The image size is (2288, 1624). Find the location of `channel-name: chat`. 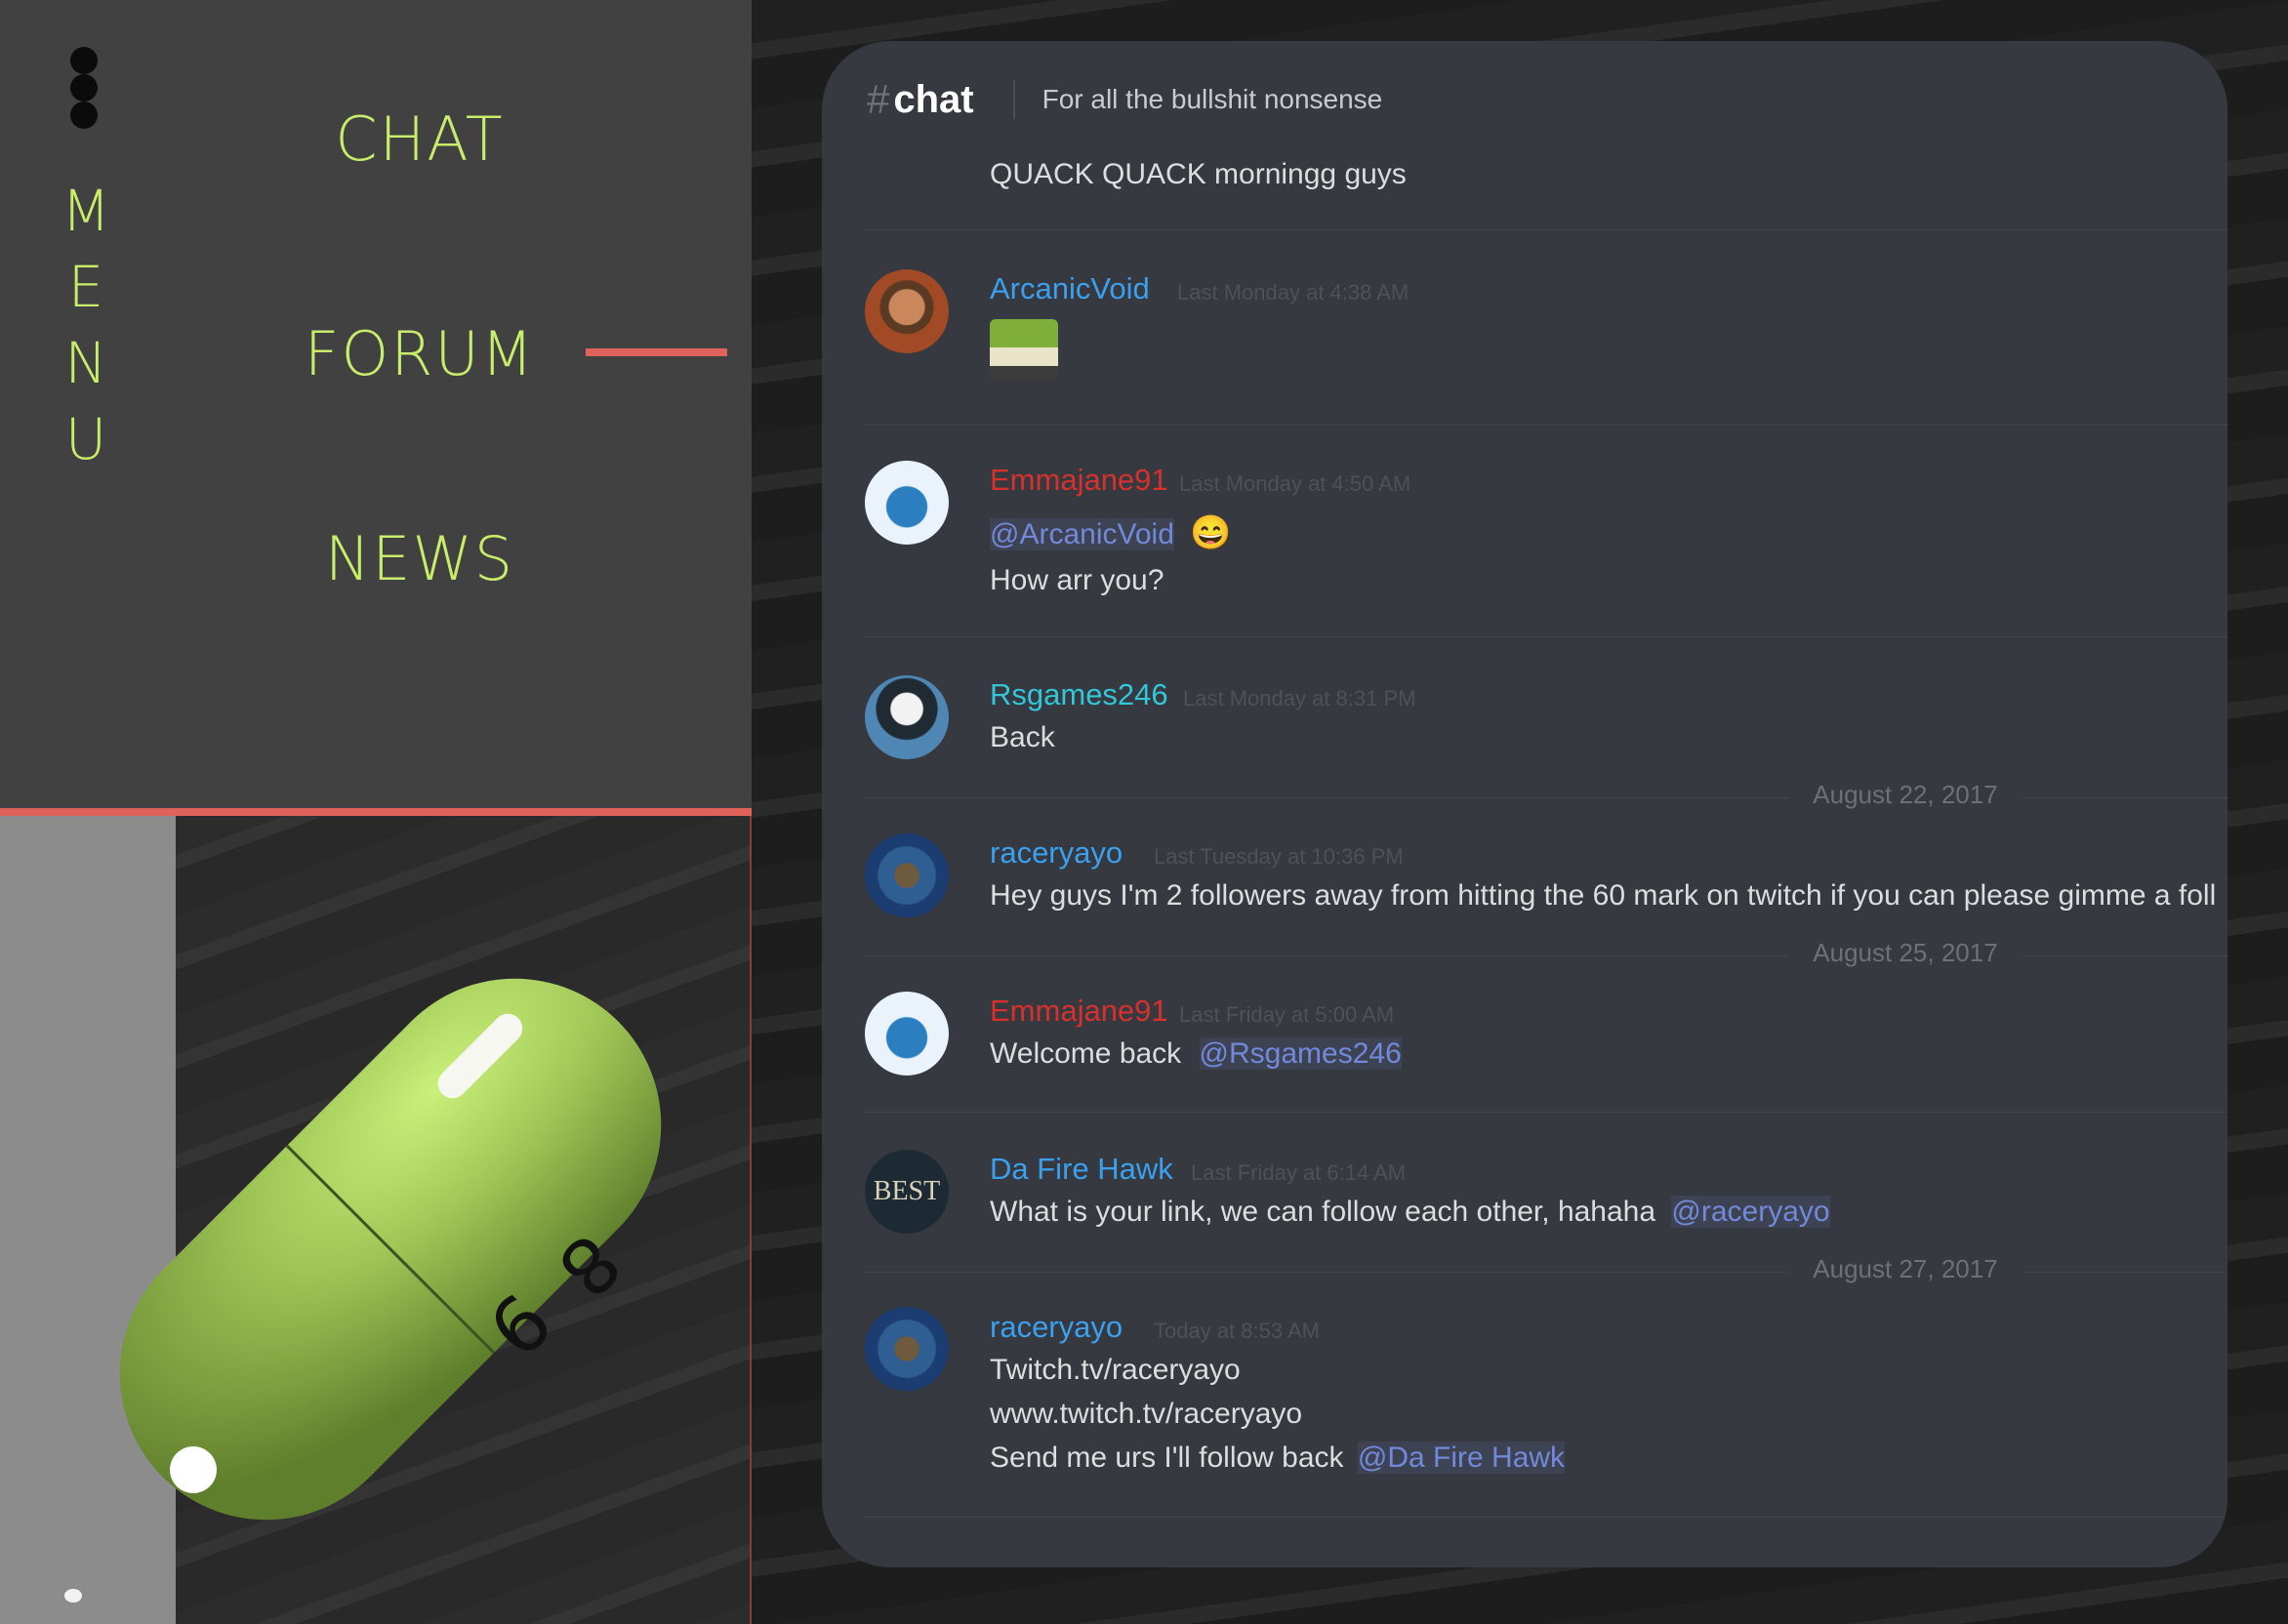

channel-name: chat is located at coordinates (933, 100).